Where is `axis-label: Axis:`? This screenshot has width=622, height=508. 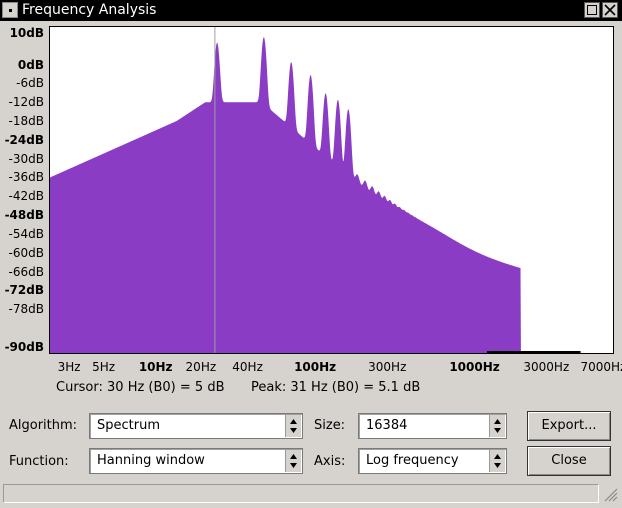
axis-label: Axis: is located at coordinates (330, 461).